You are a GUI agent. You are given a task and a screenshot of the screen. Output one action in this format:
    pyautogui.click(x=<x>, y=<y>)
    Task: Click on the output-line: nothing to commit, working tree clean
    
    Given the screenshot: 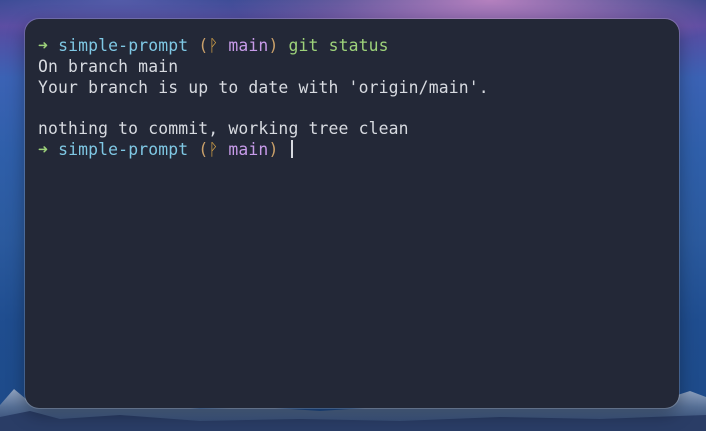 What is the action you would take?
    pyautogui.click(x=223, y=129)
    